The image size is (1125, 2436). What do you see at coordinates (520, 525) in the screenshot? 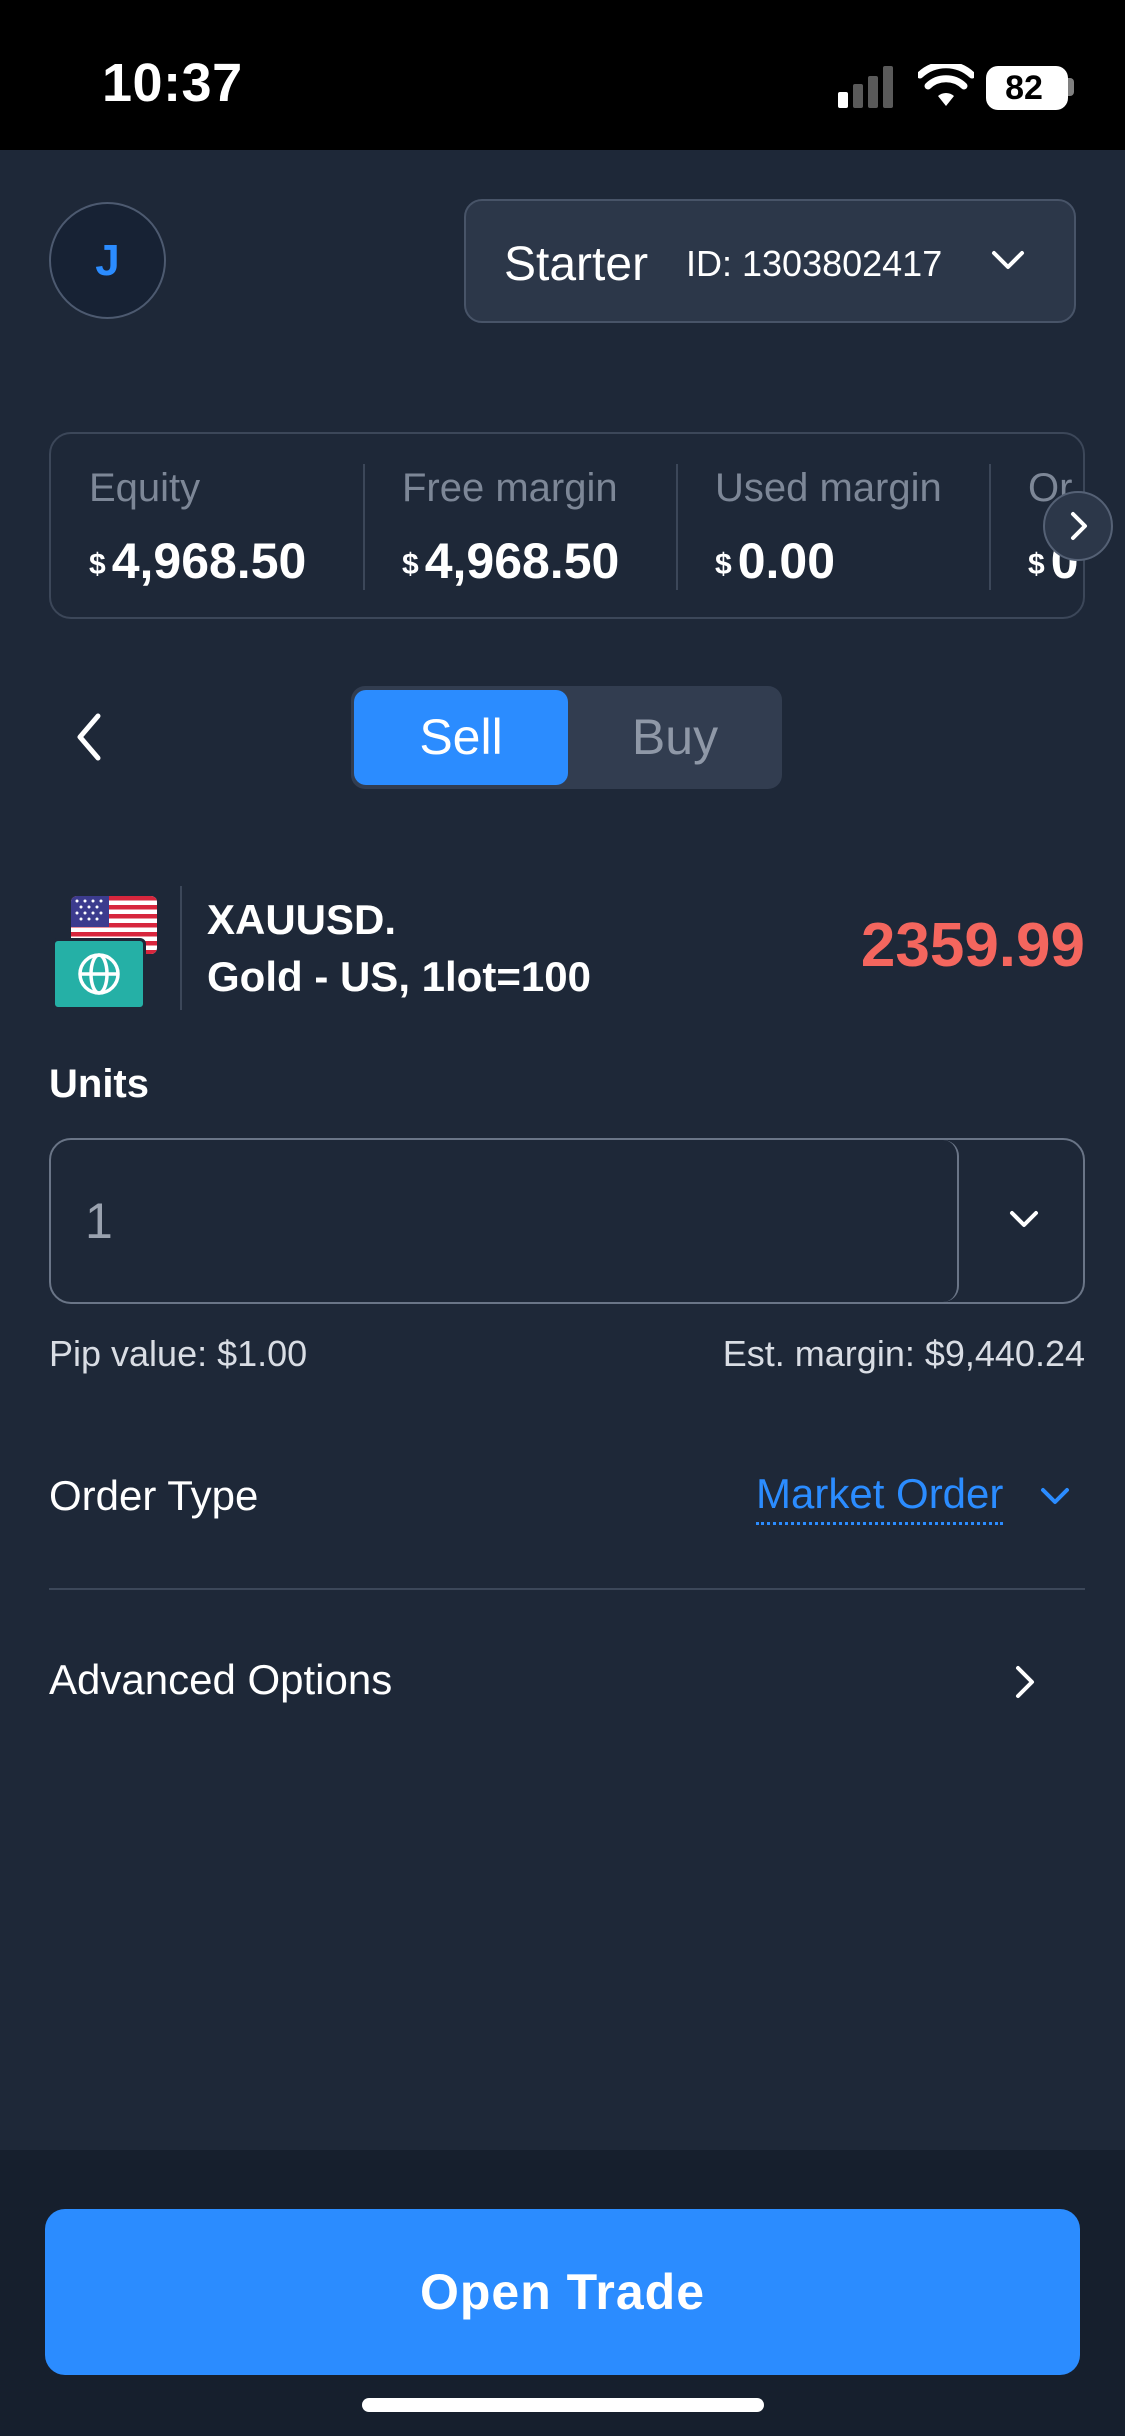
I see `metric-free-margin: Free margin $4,968.50` at bounding box center [520, 525].